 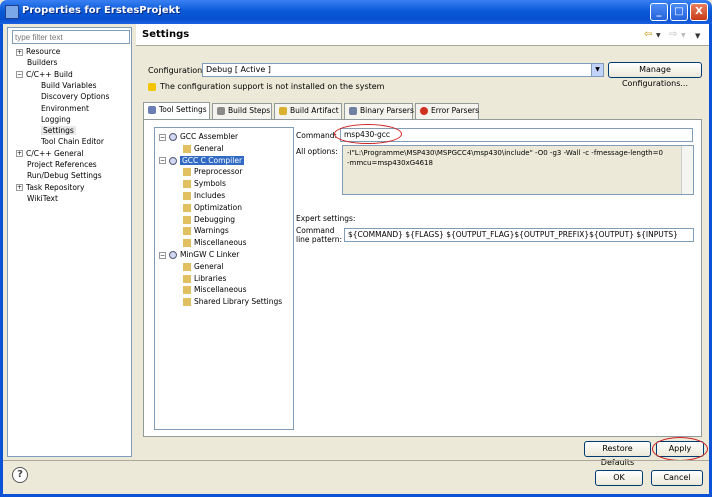 I want to click on restore-defaults-button: Restore Defaults, so click(x=617, y=454).